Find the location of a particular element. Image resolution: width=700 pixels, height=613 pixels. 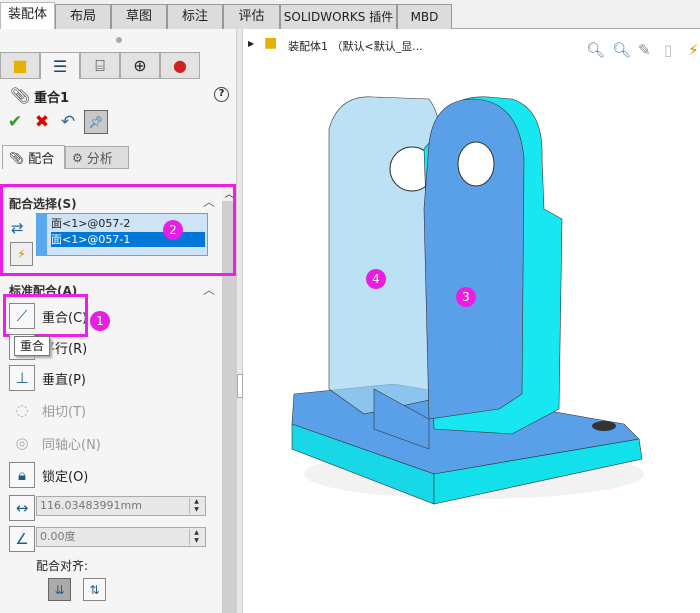

base-hole is located at coordinates (604, 426).